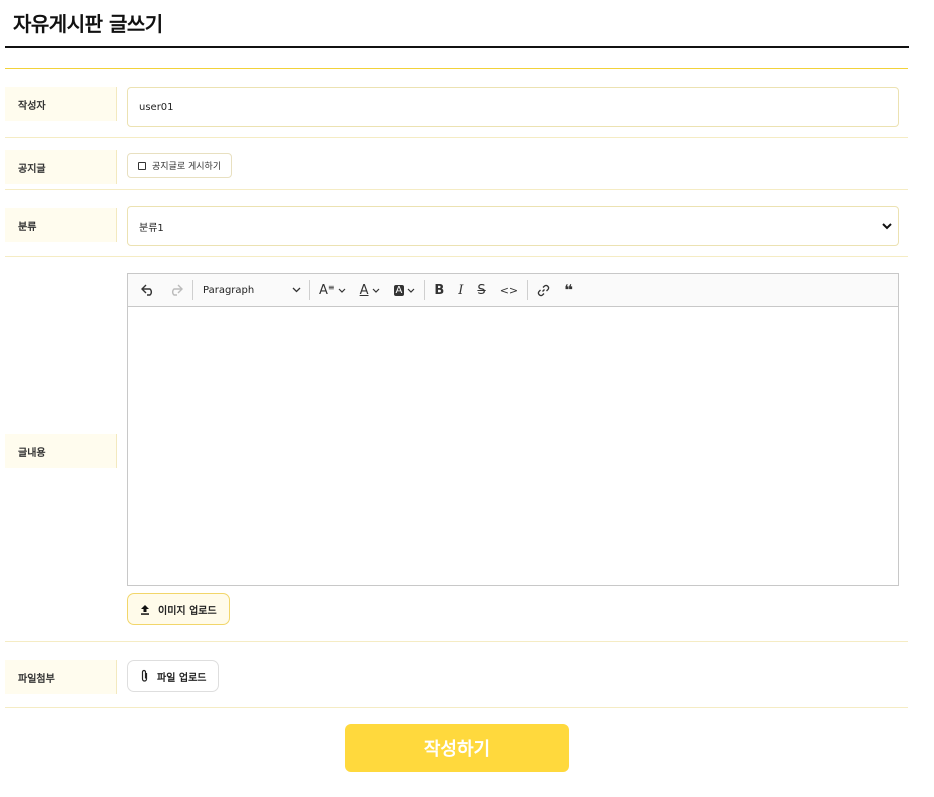  What do you see at coordinates (144, 675) in the screenshot?
I see `paperclip-icon` at bounding box center [144, 675].